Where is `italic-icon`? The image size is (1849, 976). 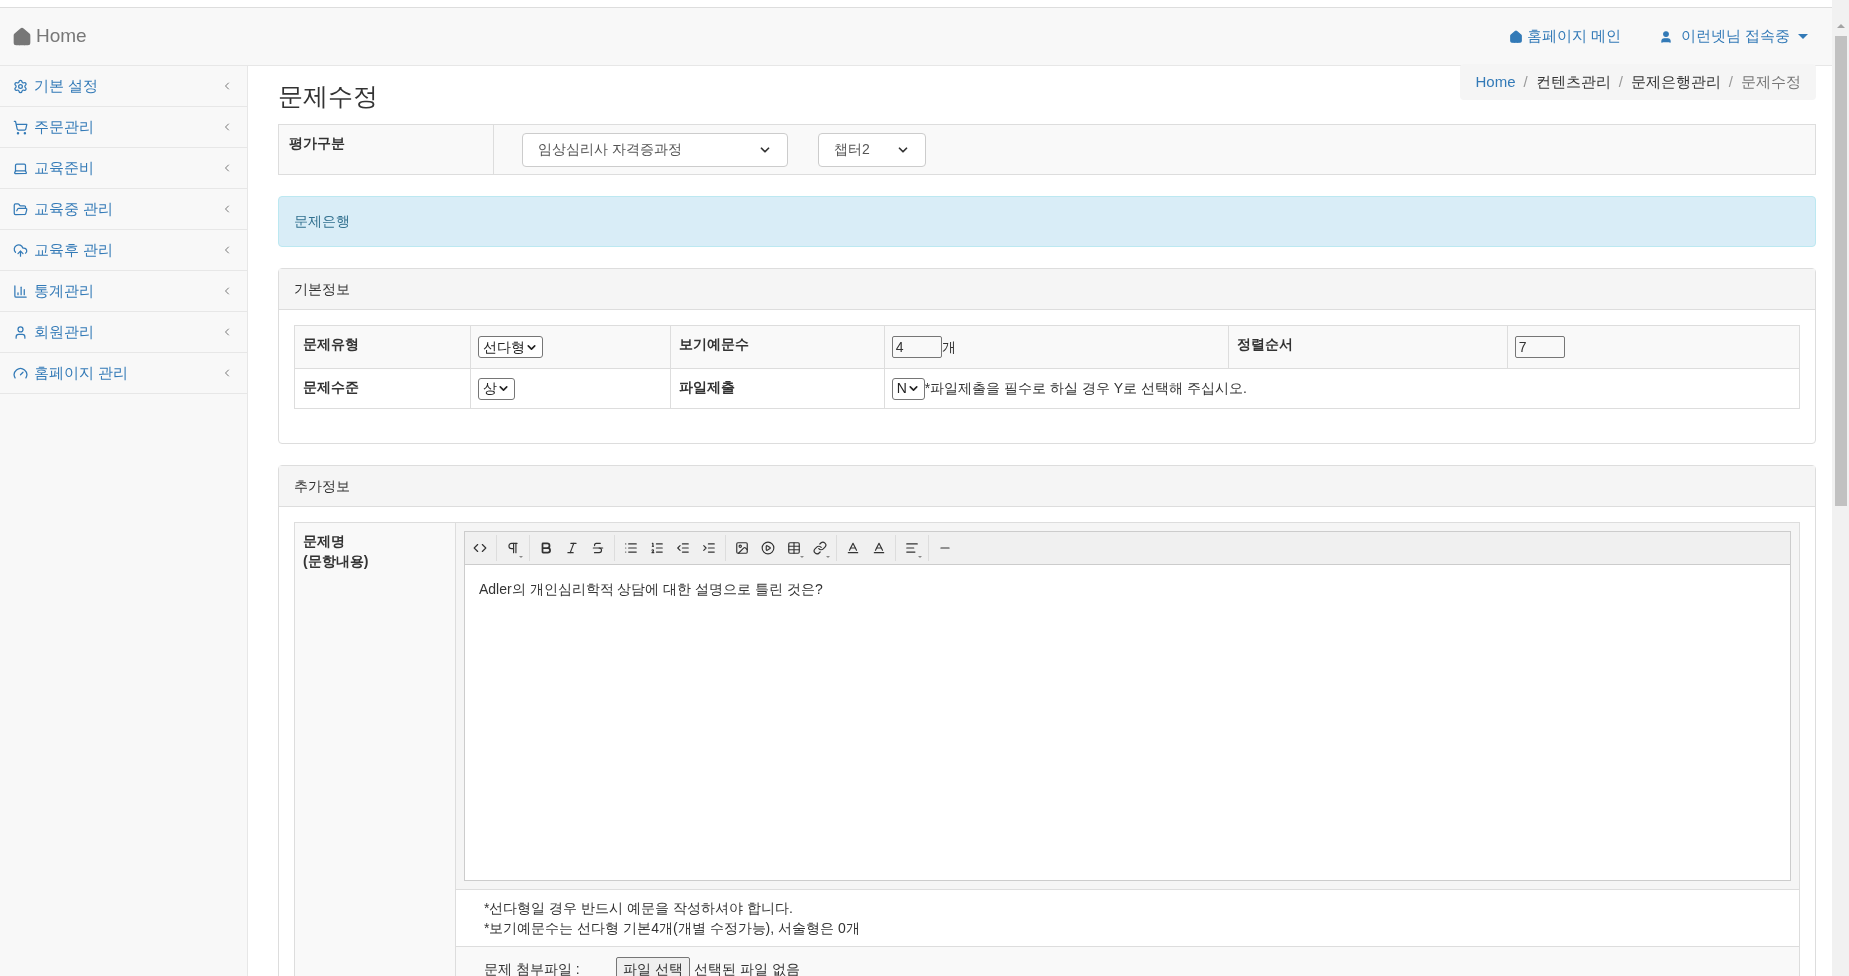
italic-icon is located at coordinates (572, 548).